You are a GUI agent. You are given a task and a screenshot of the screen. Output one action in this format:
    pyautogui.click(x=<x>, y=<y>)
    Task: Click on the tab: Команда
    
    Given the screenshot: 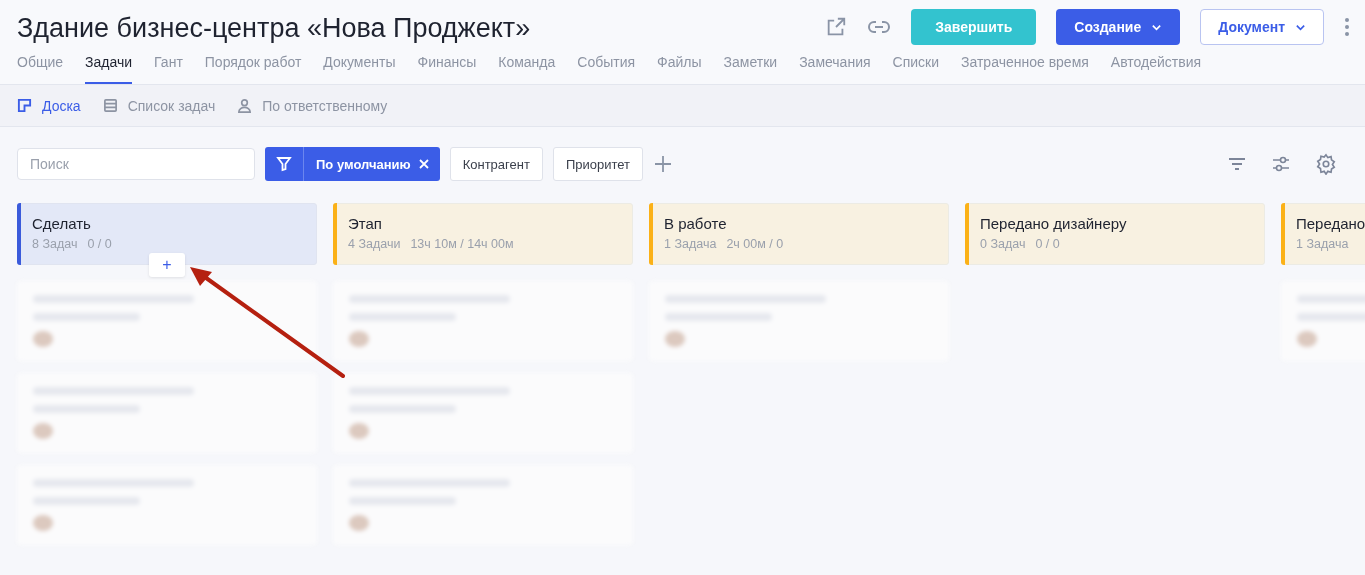 What is the action you would take?
    pyautogui.click(x=527, y=69)
    